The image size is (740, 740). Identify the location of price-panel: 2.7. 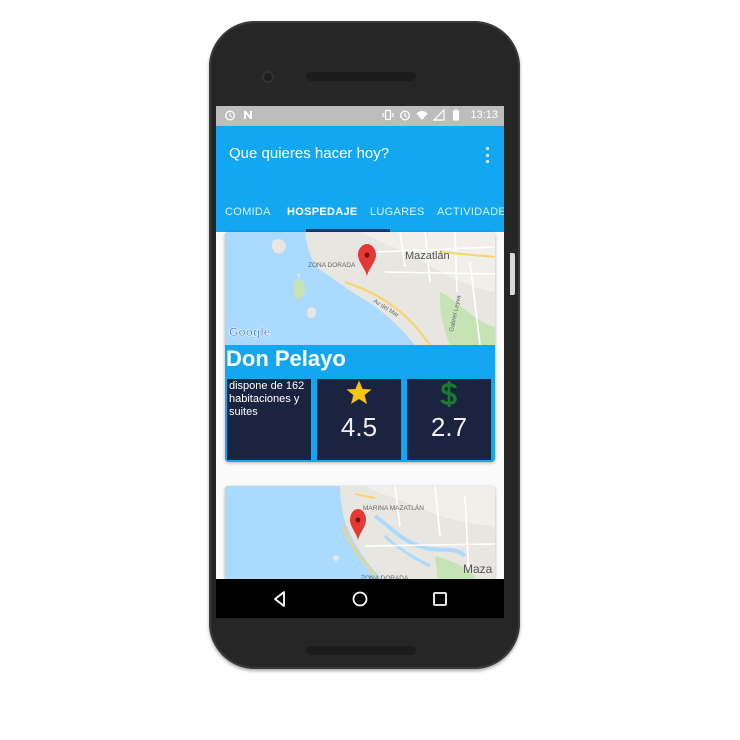
(449, 419).